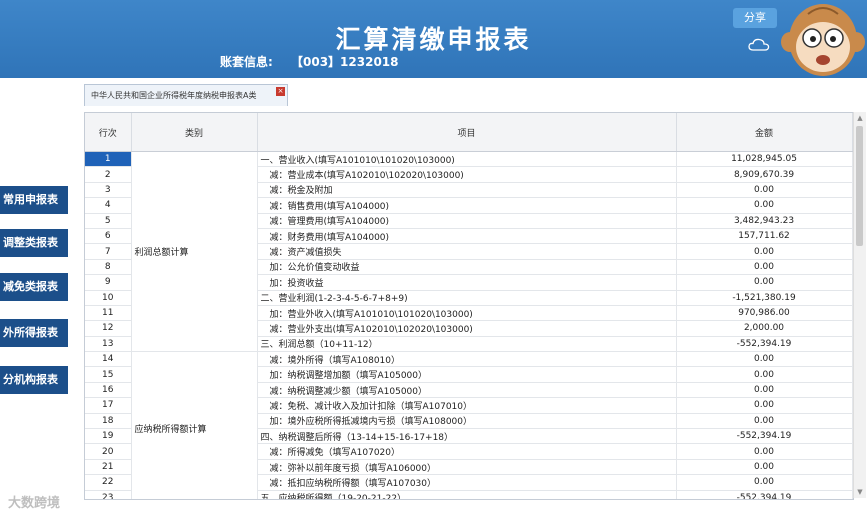 This screenshot has height=517, width=867. Describe the element at coordinates (108, 436) in the screenshot. I see `row-number: 19` at that location.